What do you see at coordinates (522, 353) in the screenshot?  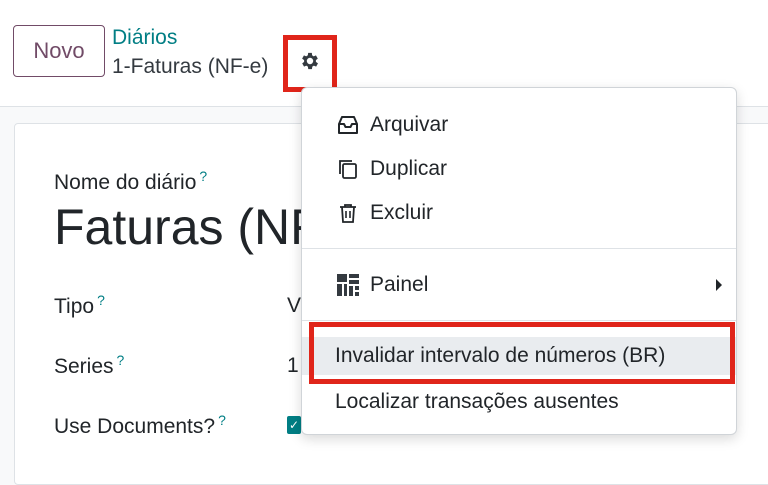 I see `annotation-highlight-box` at bounding box center [522, 353].